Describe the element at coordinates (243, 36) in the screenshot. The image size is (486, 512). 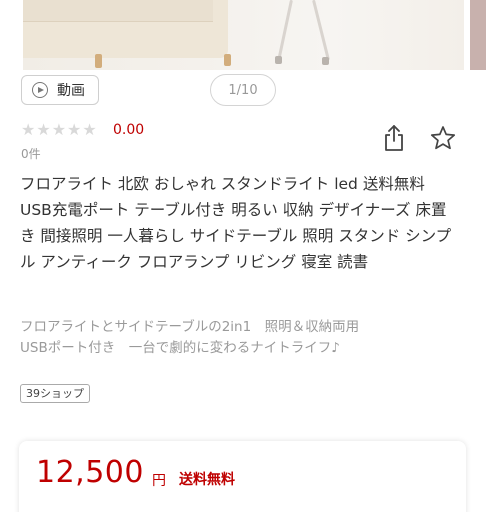
I see `product-image-carousel` at that location.